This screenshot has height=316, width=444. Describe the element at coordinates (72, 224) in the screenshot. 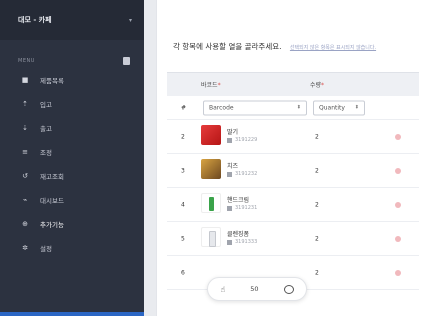

I see `sidebar-item-addons: ⊕ 추가기능` at that location.